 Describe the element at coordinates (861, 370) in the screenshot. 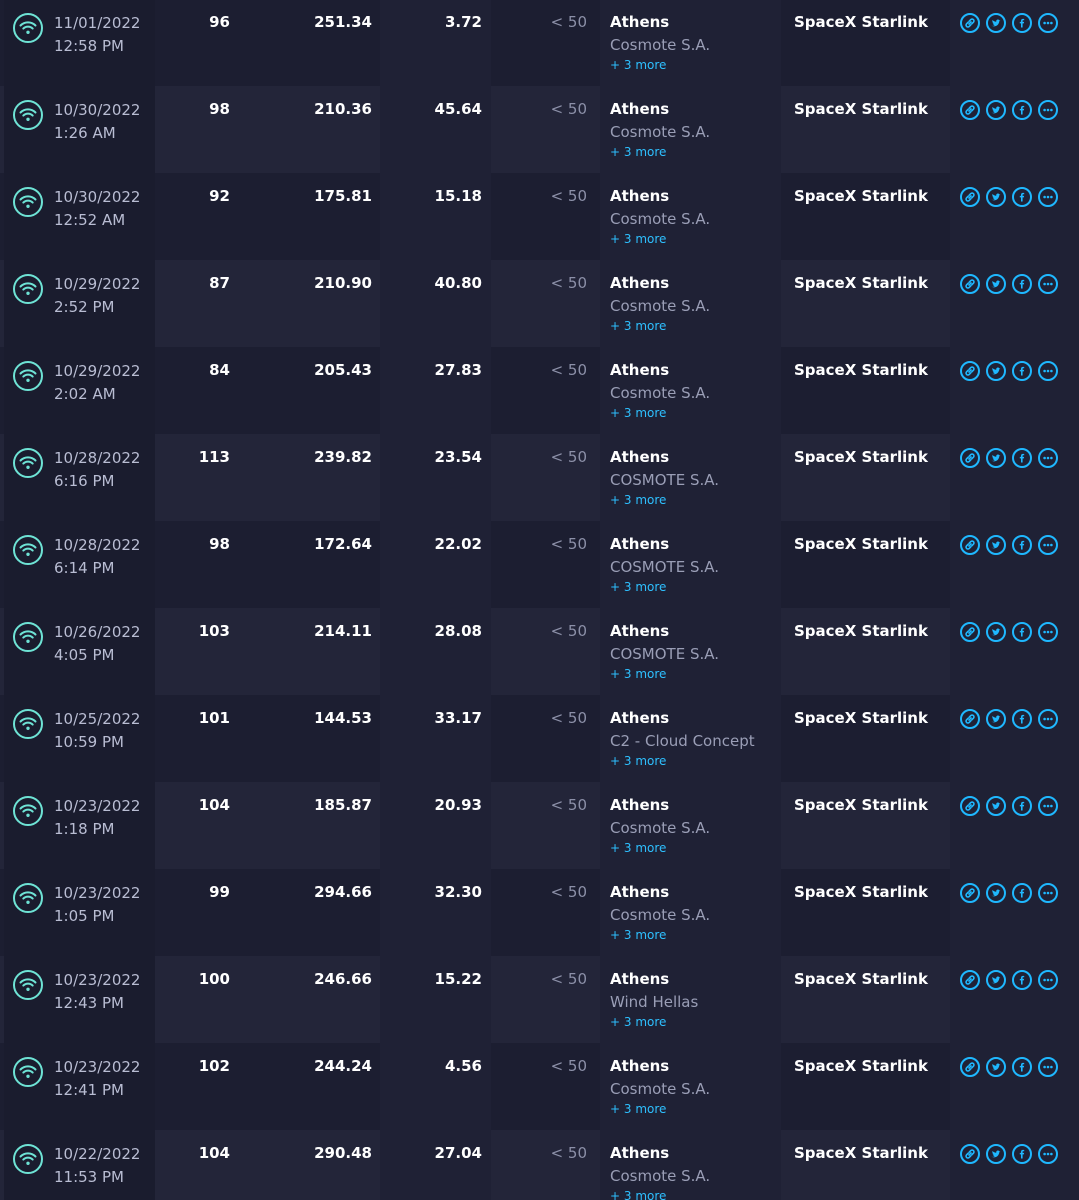

I see `provider-name: SpaceX Starlink` at that location.